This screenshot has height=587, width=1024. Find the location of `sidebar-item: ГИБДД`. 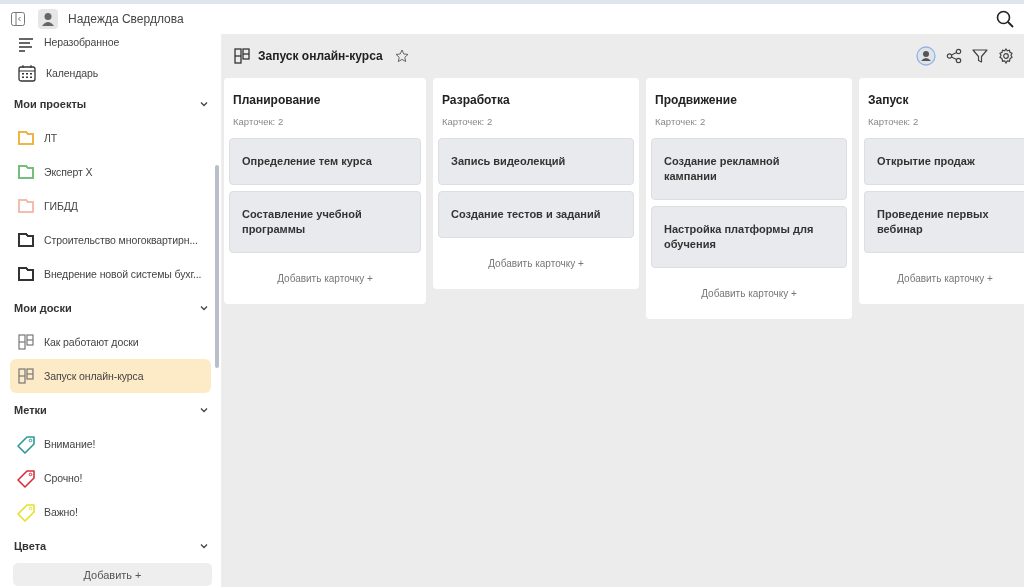

sidebar-item: ГИБДД is located at coordinates (110, 206).